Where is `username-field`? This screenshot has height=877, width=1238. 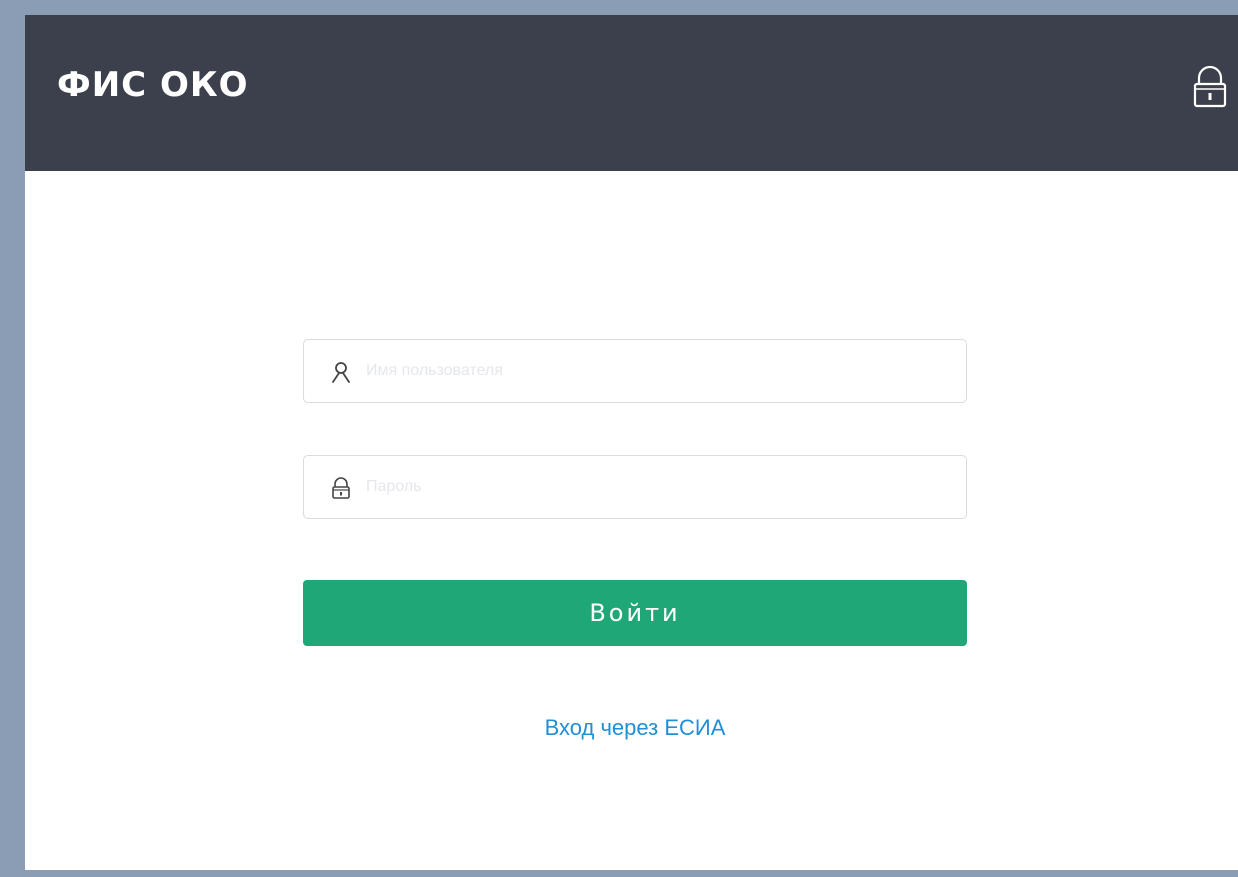 username-field is located at coordinates (635, 371).